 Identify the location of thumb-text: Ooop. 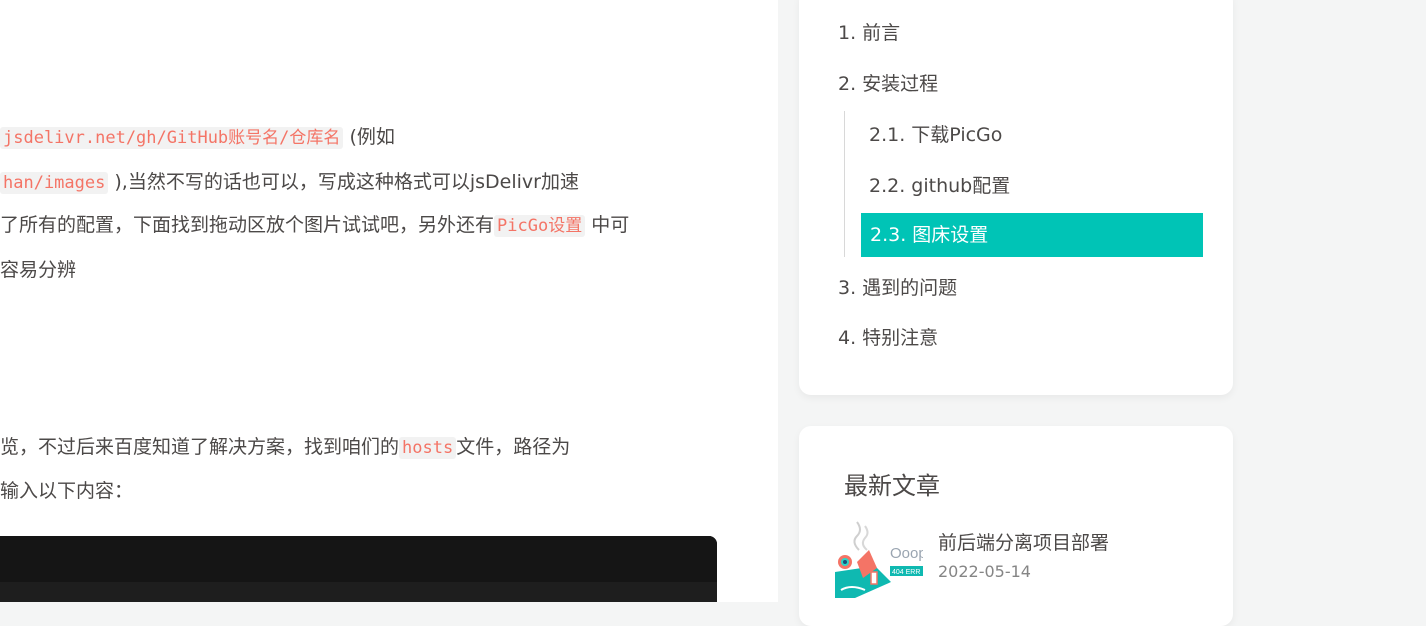
(906, 553).